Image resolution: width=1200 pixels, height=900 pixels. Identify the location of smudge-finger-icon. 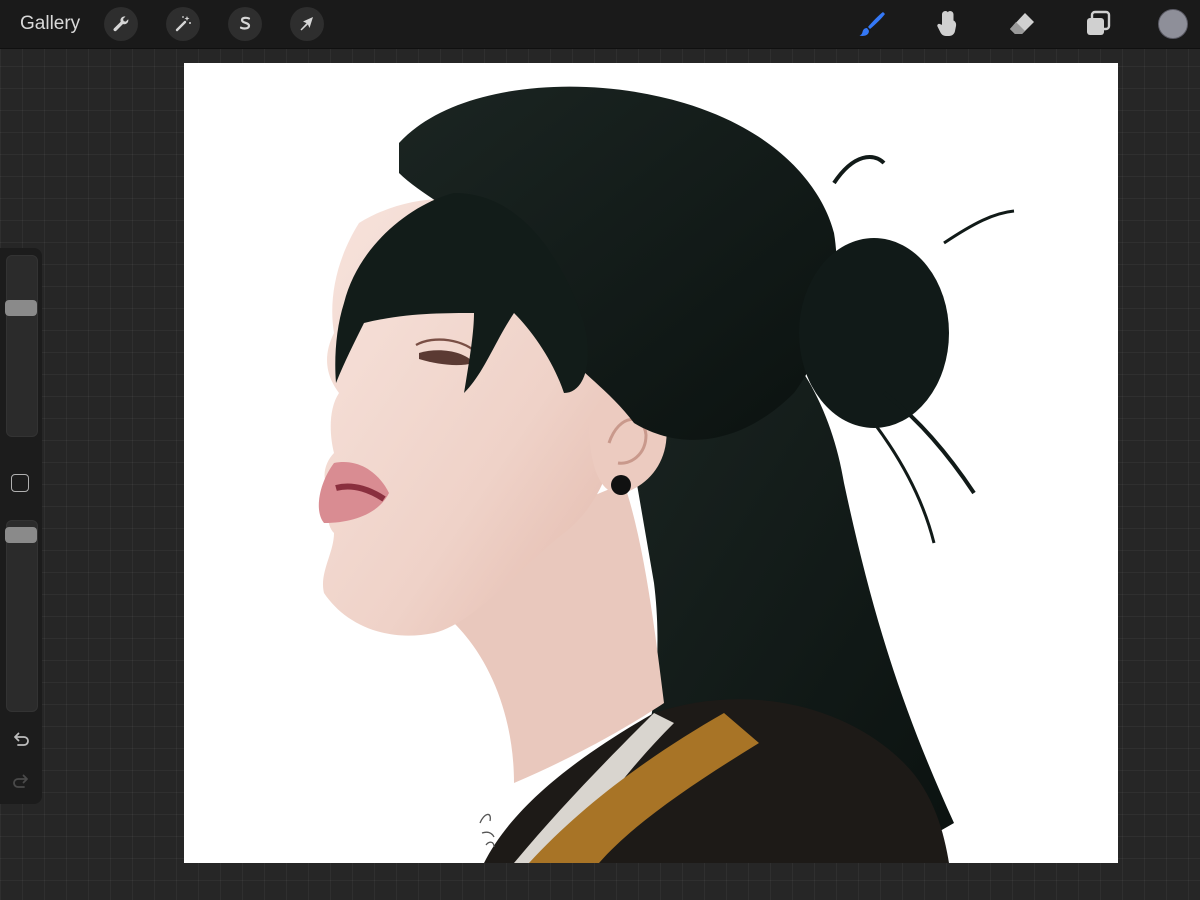
(947, 23).